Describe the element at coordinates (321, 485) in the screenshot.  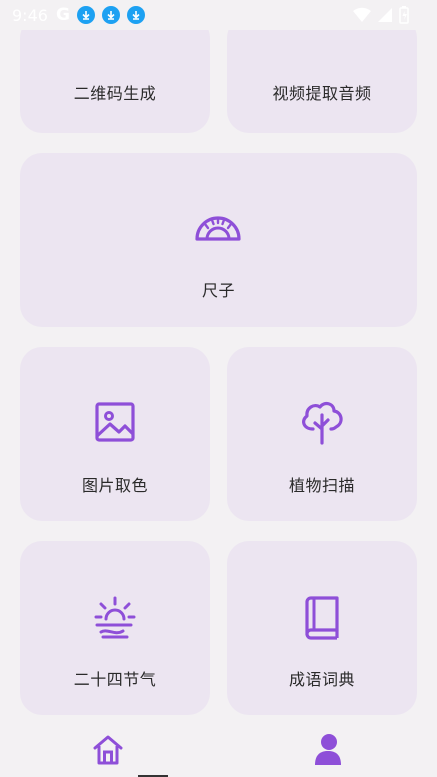
I see `tool-label: 植物扫描` at that location.